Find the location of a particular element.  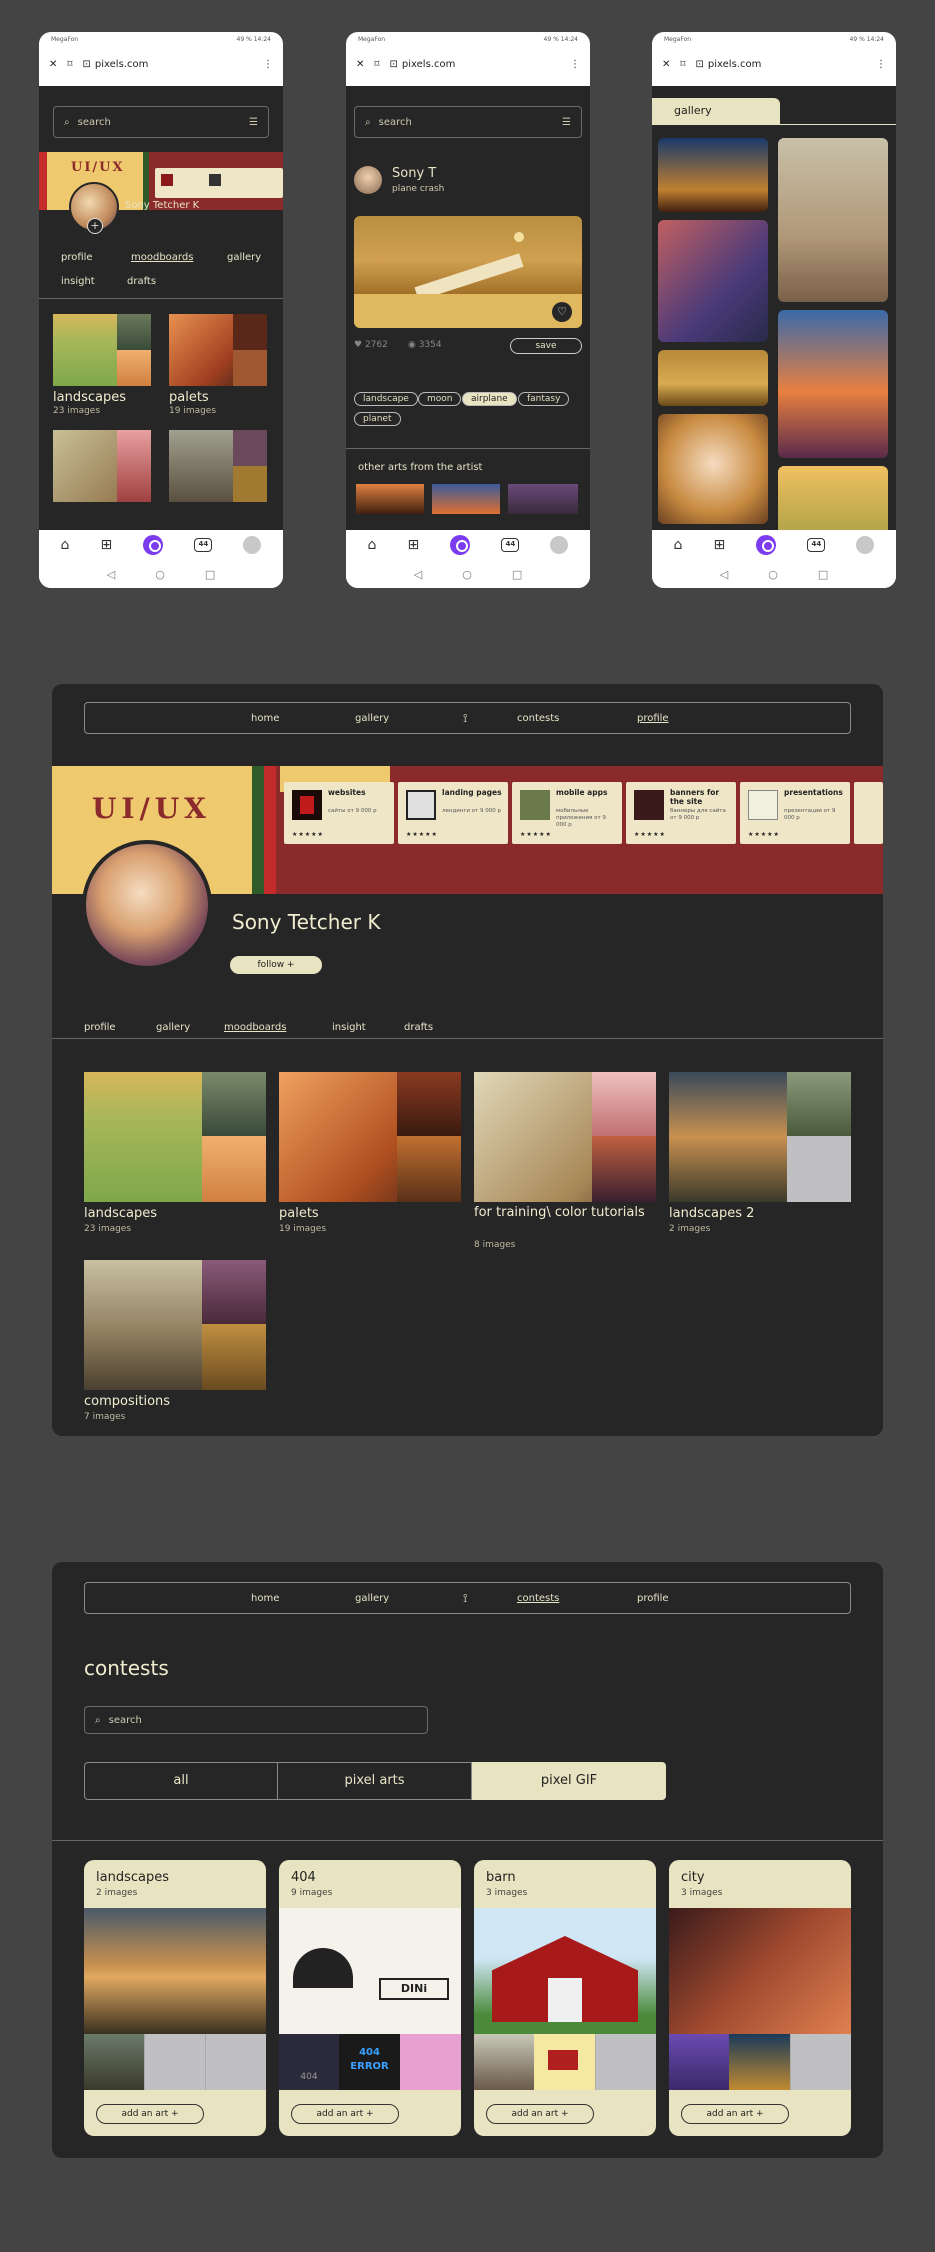

tag-chip: planet is located at coordinates (377, 419).